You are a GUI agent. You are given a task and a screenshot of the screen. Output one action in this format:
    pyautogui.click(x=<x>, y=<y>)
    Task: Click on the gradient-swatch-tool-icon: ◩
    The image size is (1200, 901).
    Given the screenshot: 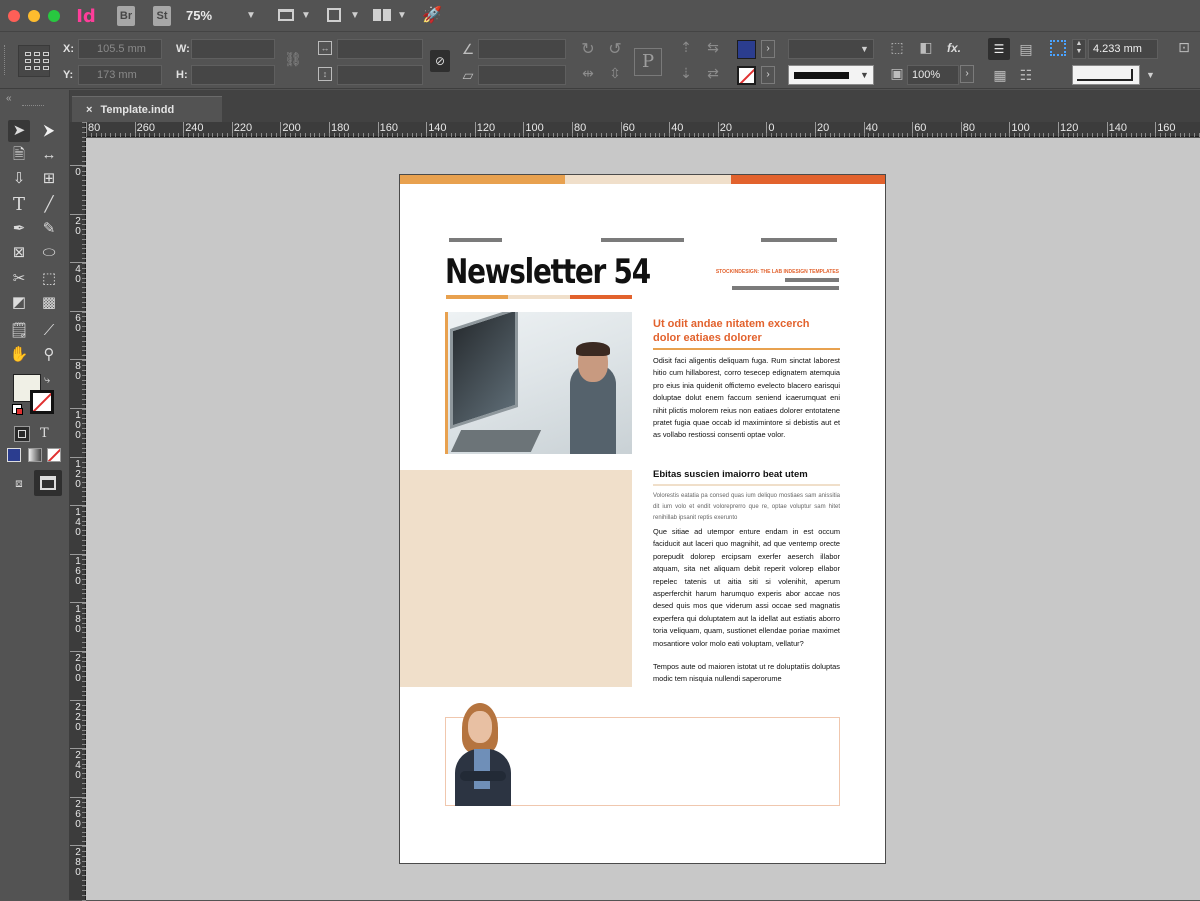 What is the action you would take?
    pyautogui.click(x=19, y=303)
    